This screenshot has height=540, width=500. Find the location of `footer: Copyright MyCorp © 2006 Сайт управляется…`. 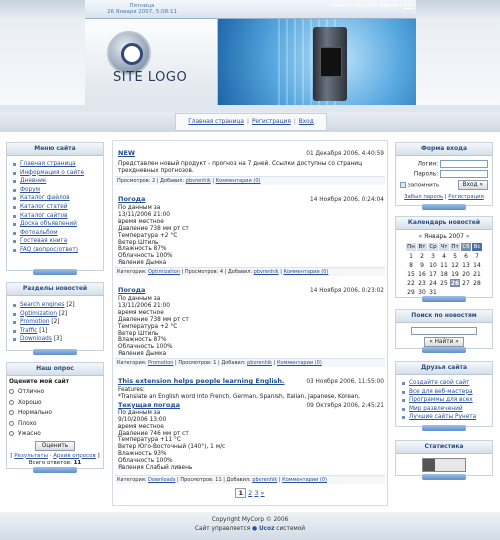

footer: Copyright MyCorp © 2006 Сайт управляется… is located at coordinates (250, 526).